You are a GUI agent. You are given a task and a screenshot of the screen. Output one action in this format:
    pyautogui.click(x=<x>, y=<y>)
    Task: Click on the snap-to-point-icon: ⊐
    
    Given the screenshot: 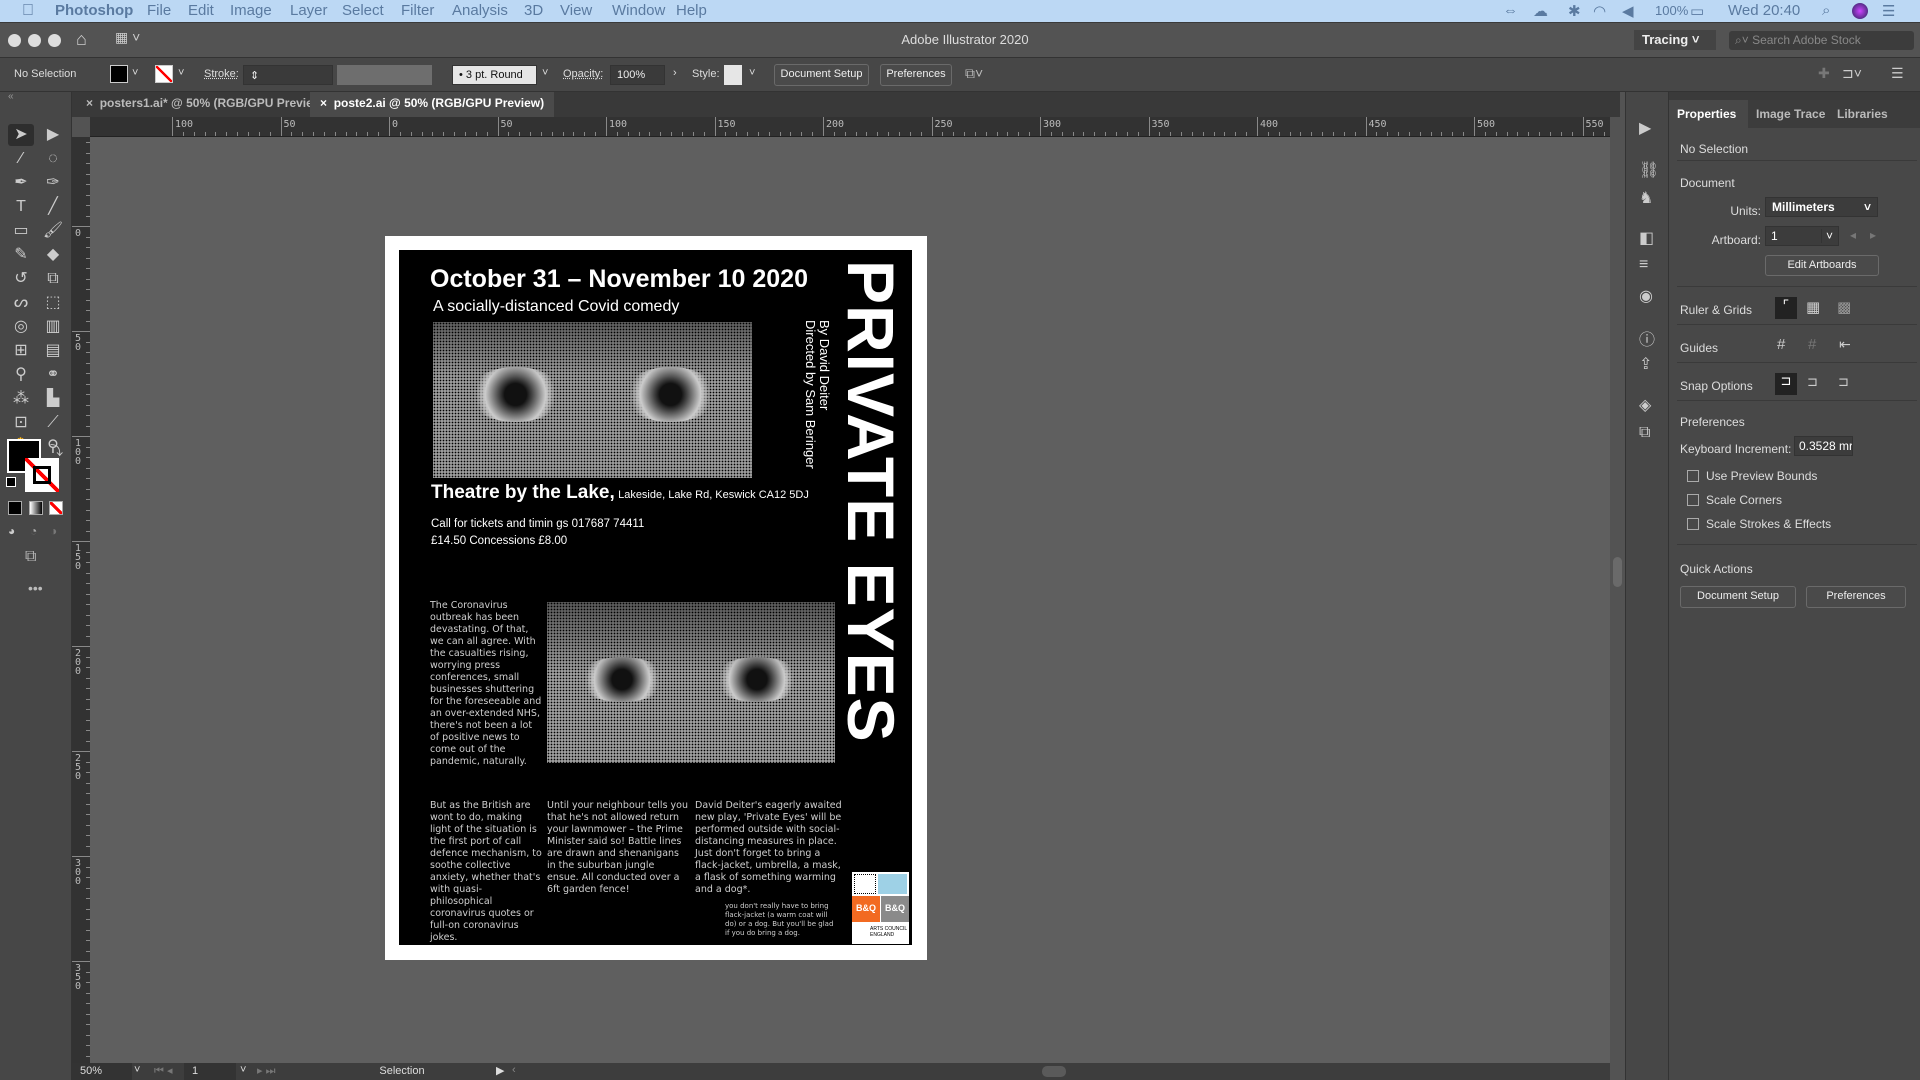 What is the action you would take?
    pyautogui.click(x=1786, y=384)
    